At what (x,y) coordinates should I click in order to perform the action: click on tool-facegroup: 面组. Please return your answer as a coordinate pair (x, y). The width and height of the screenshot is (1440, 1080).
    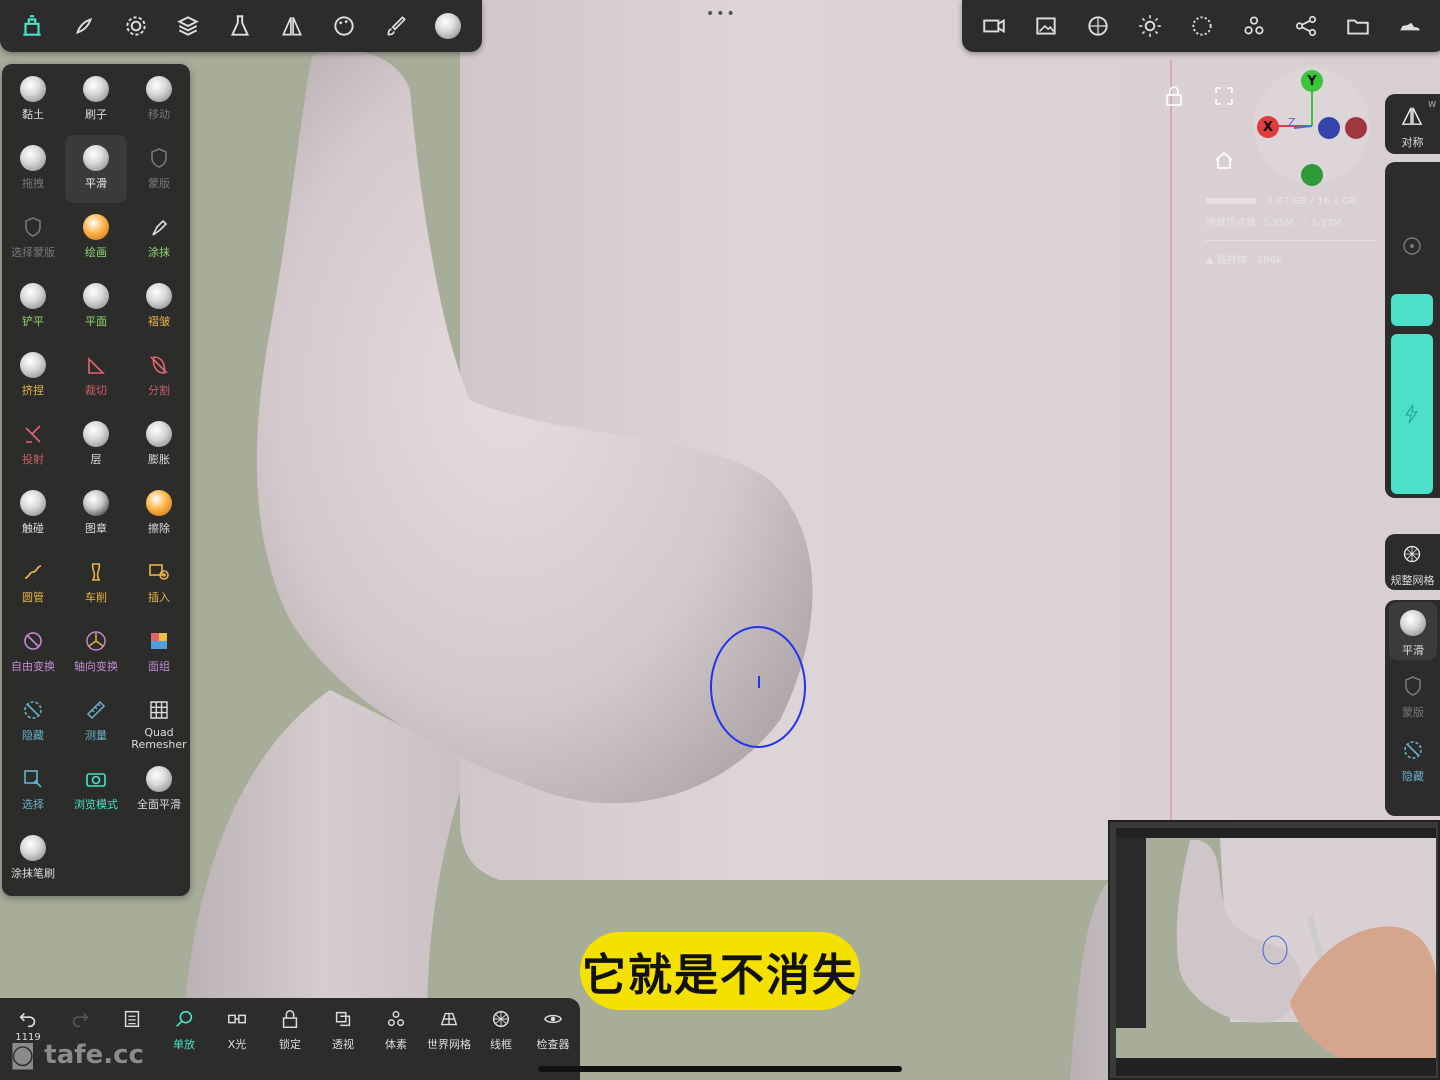
    Looking at the image, I should click on (159, 652).